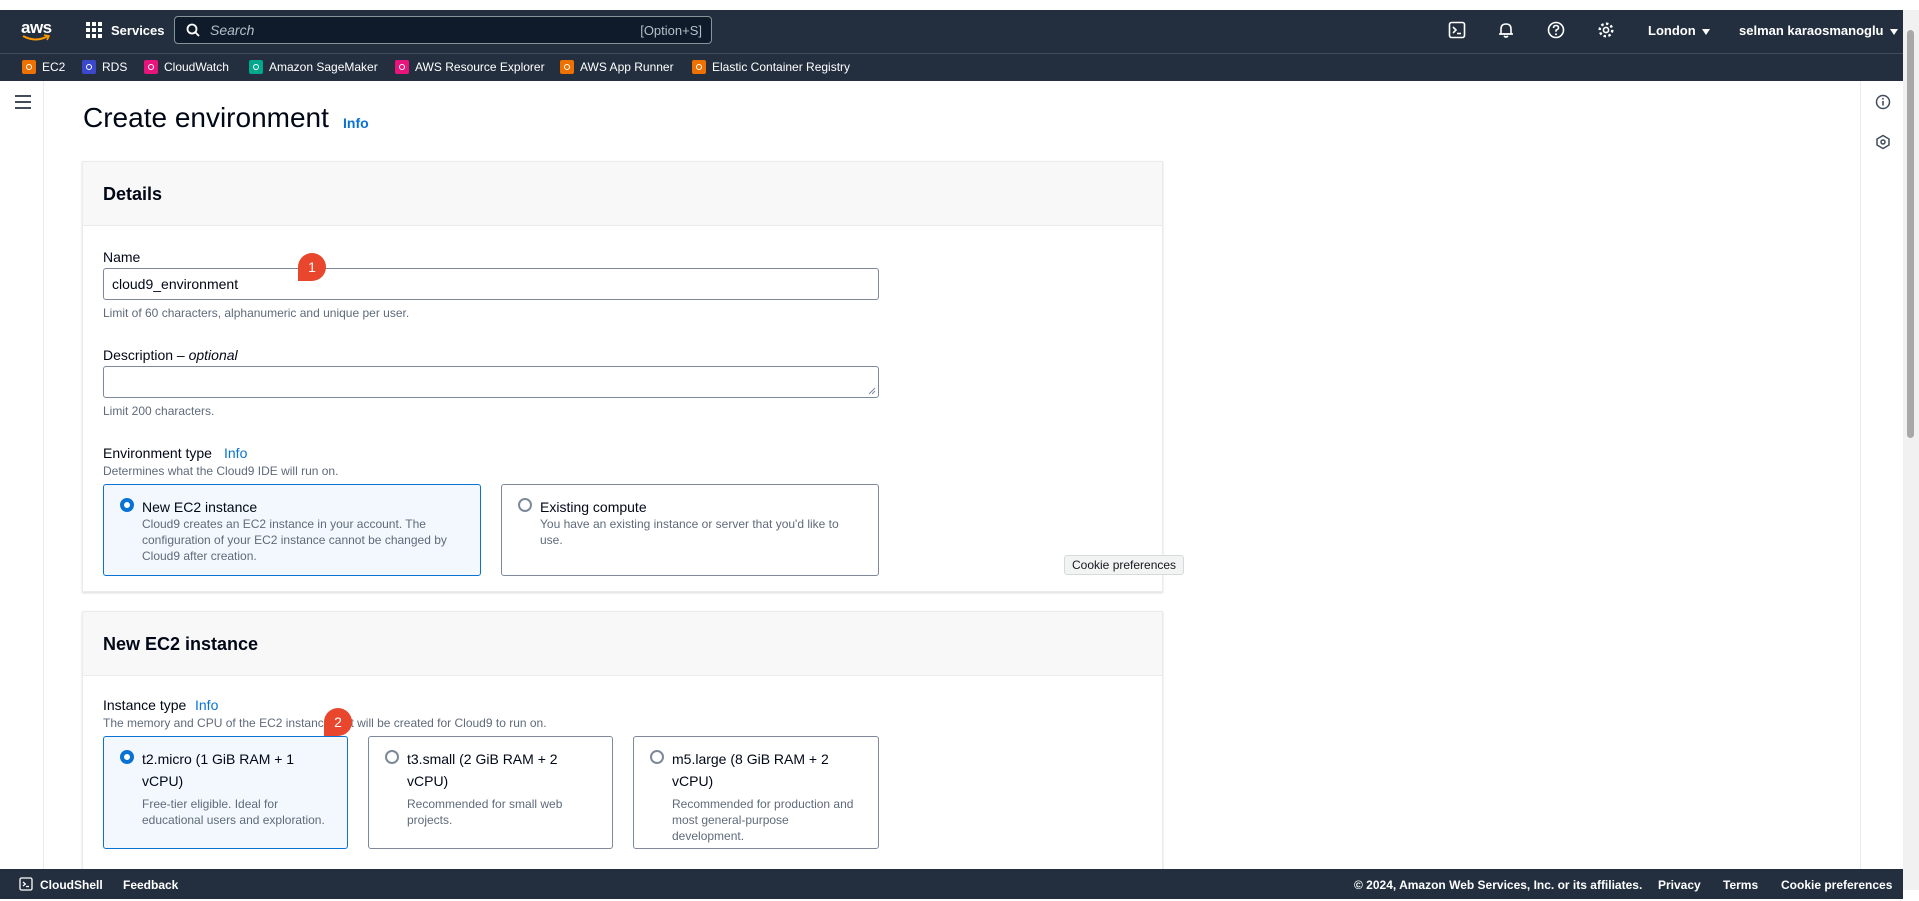  I want to click on favorite-app-runner: AWS App Runner, so click(617, 67).